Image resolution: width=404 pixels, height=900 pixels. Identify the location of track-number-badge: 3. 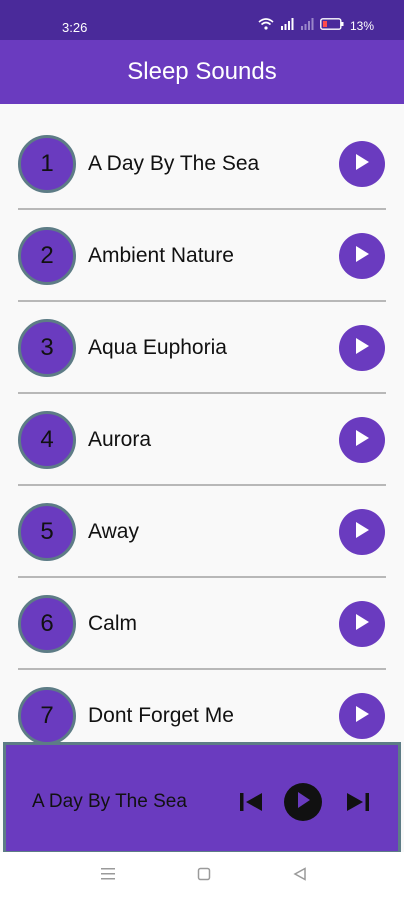
(47, 348).